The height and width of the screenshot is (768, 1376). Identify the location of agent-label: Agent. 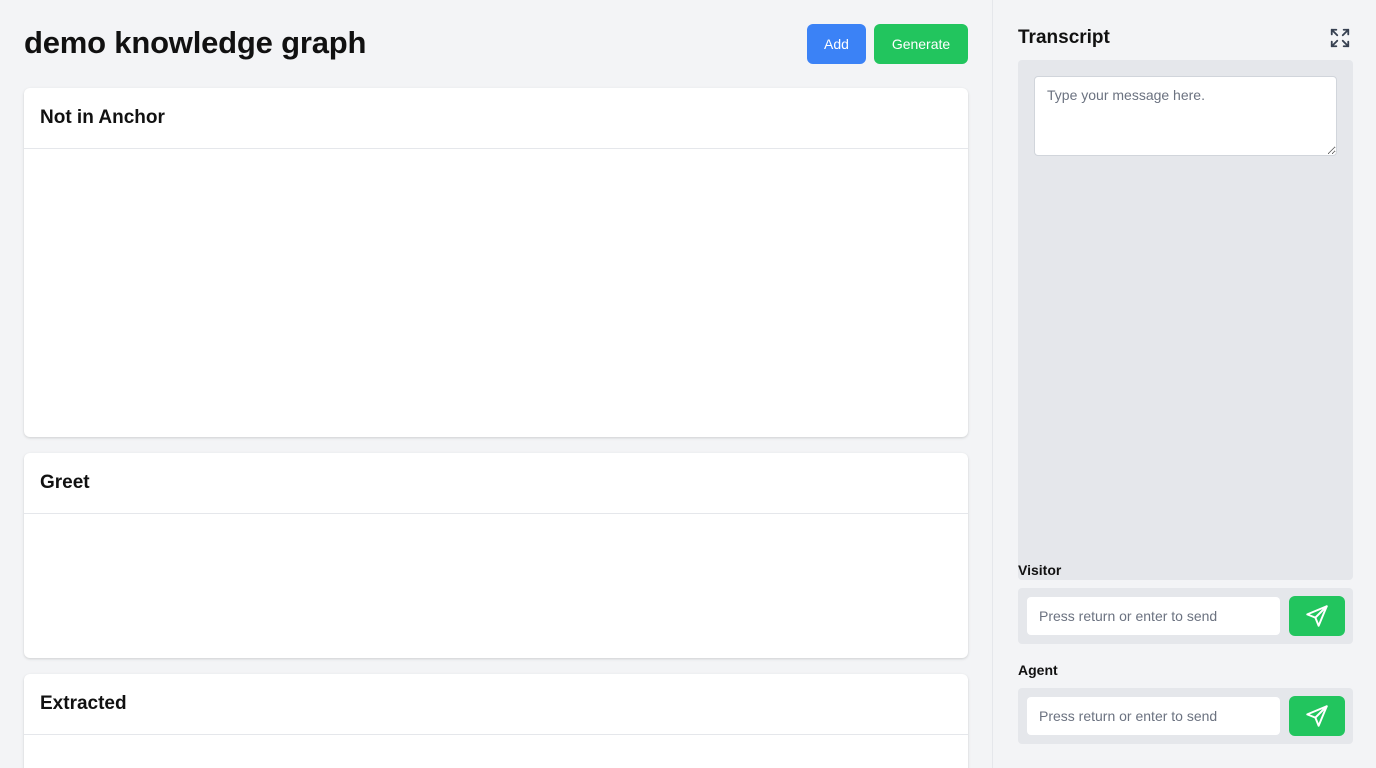
(1038, 670).